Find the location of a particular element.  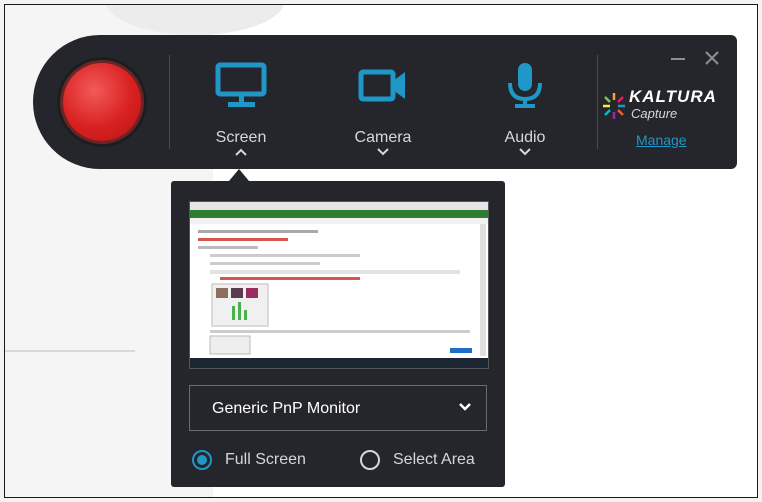

window-controls is located at coordinates (689, 58).